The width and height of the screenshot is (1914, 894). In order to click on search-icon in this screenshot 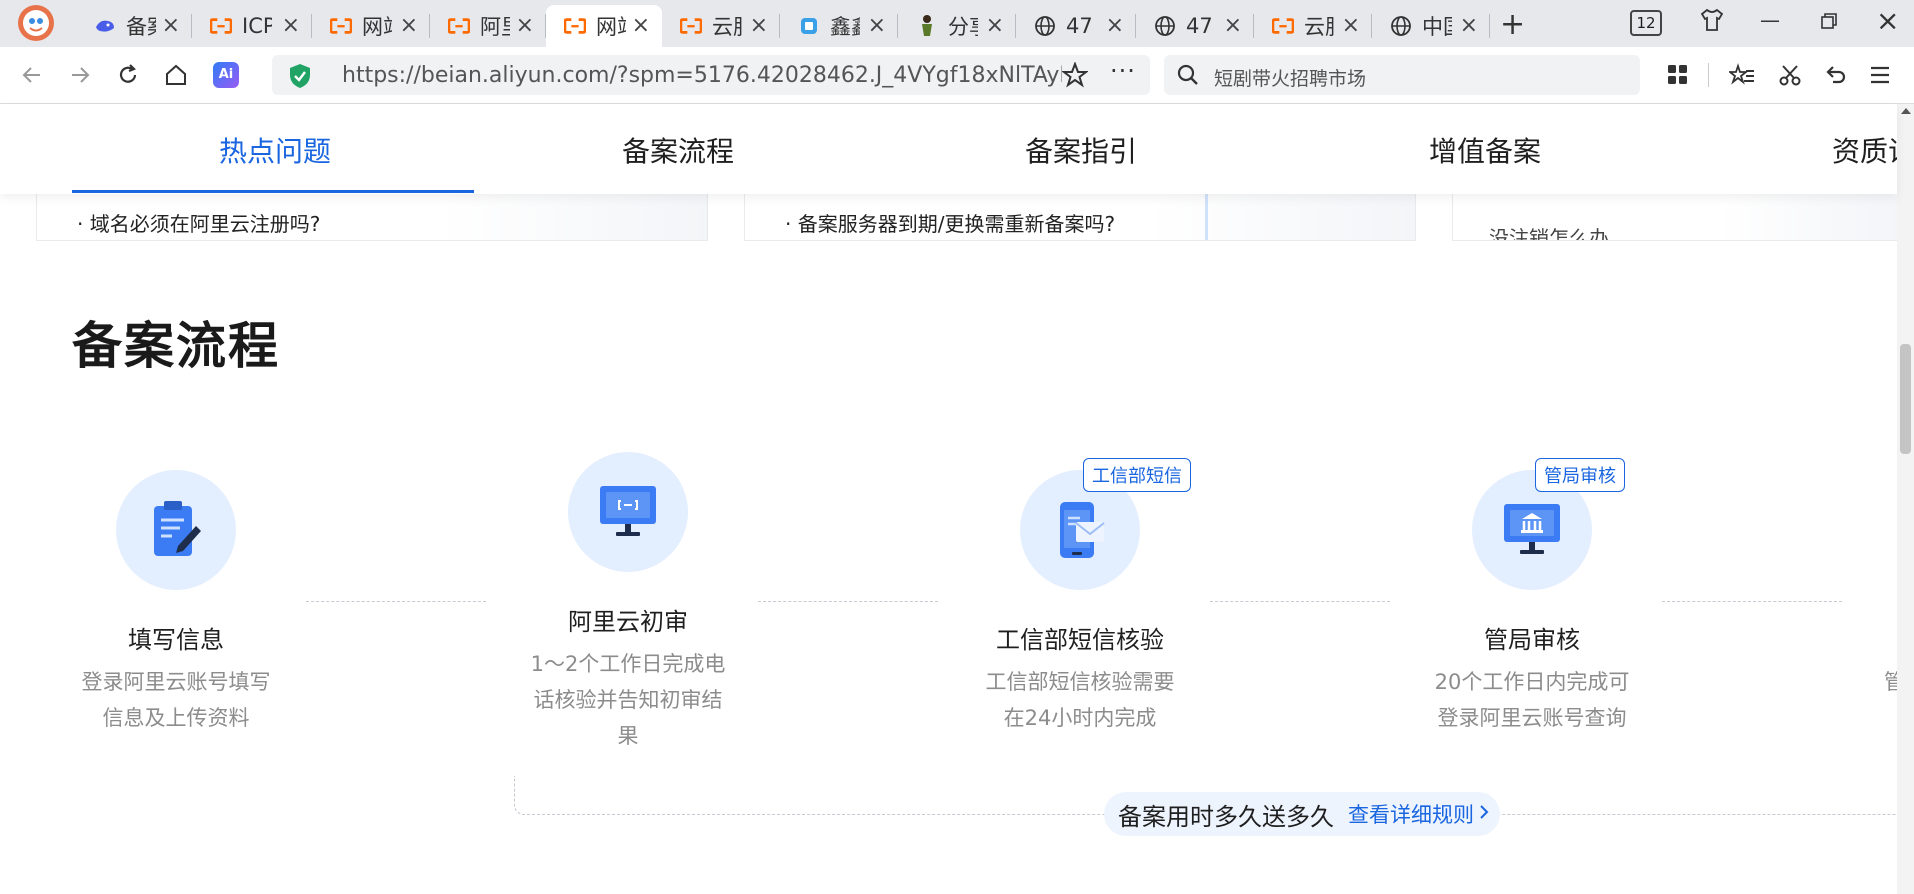, I will do `click(1188, 77)`.